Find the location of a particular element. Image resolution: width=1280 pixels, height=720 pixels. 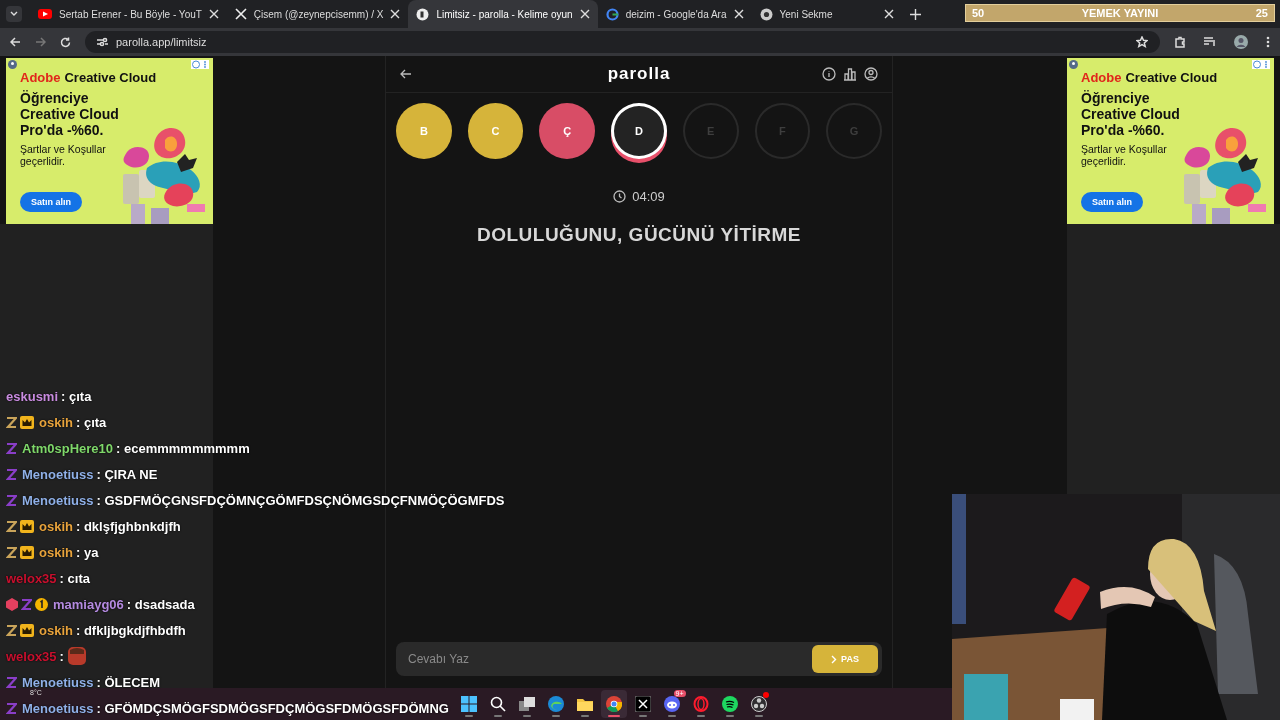

task-view-icon is located at coordinates (526, 704).